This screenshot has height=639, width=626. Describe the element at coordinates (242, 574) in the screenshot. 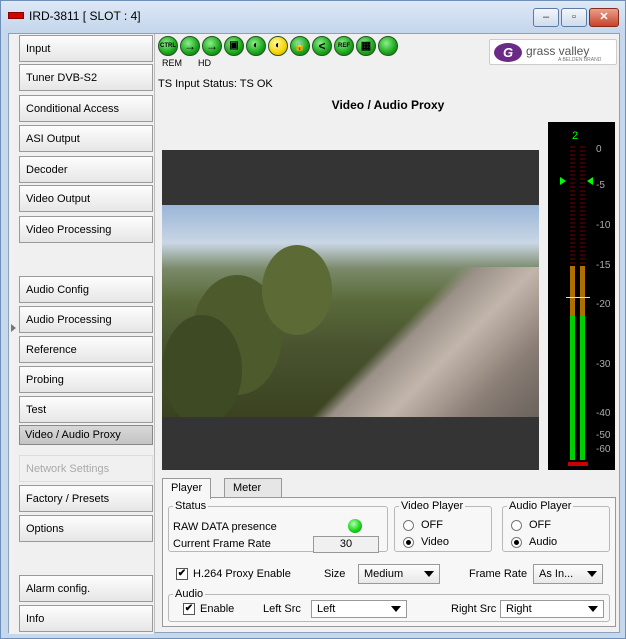

I see `h264-proxy-label: H.264 Proxy Enable` at that location.